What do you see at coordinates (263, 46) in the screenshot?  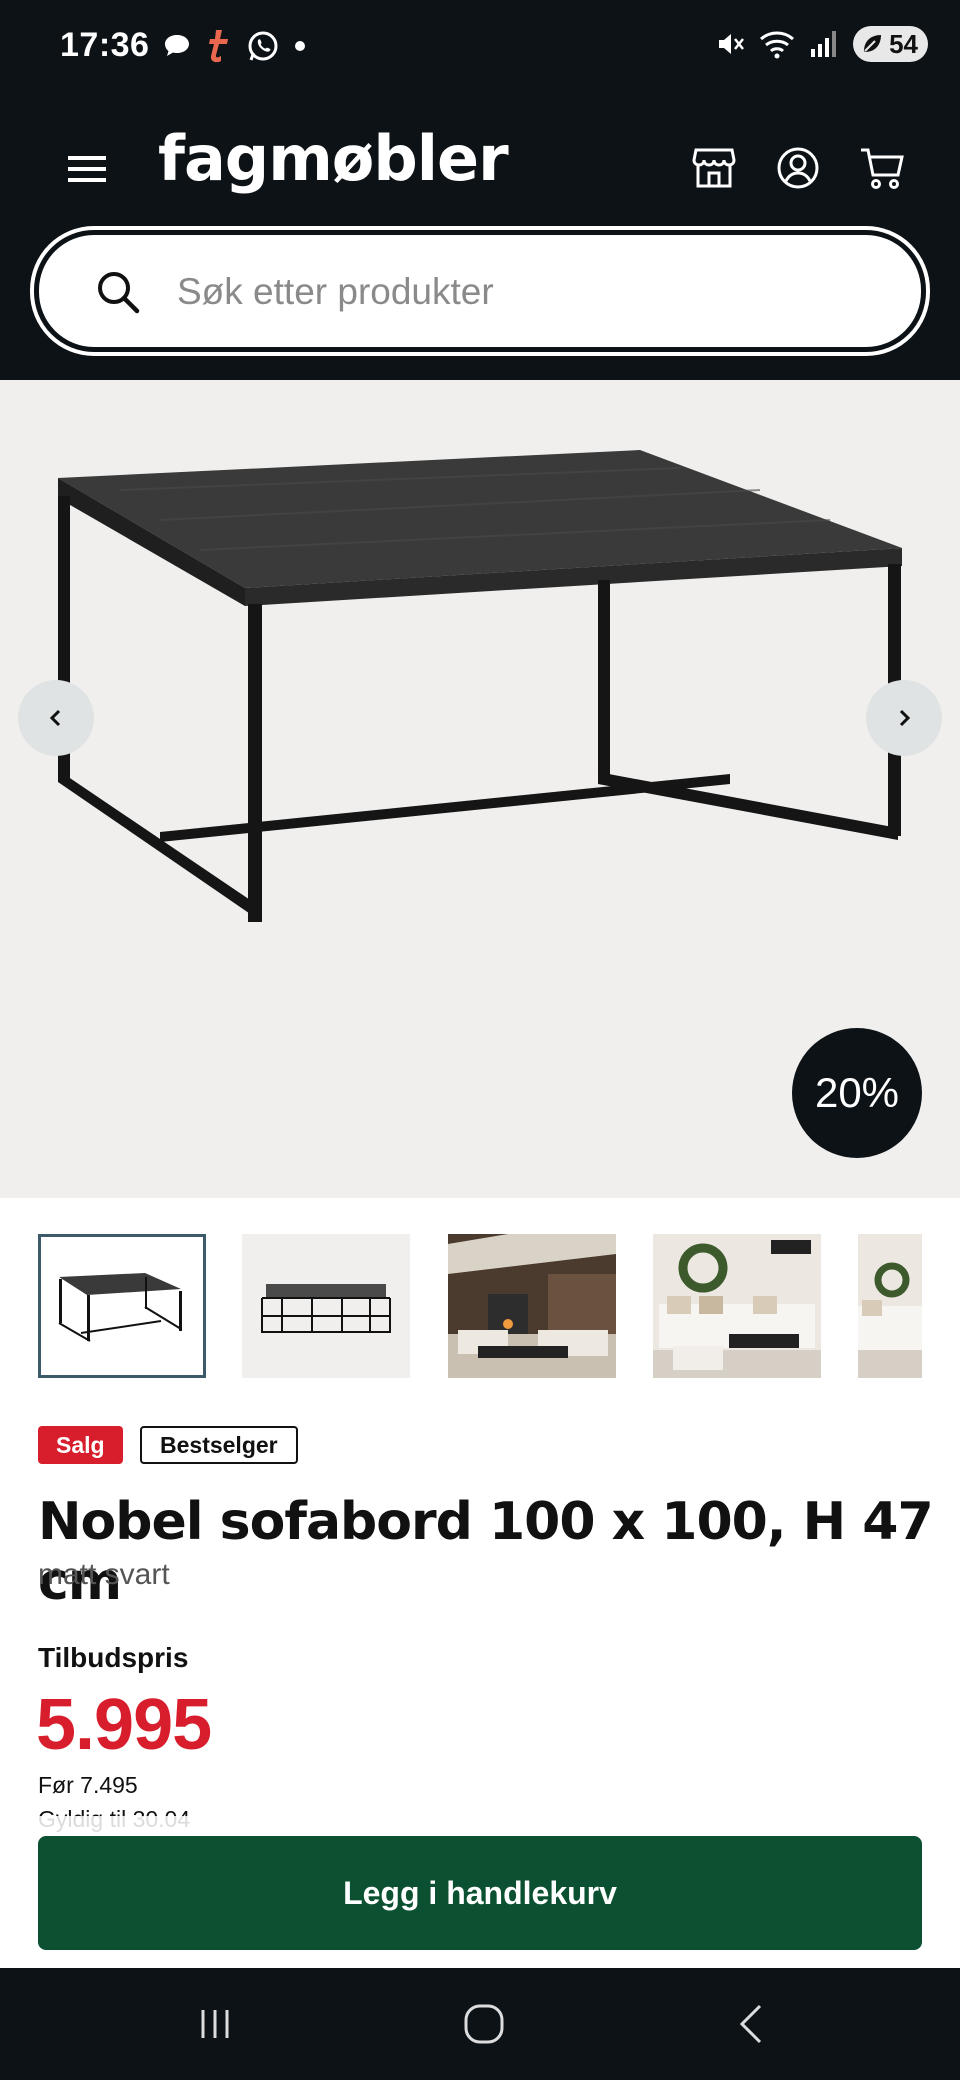 I see `whatsapp-icon` at bounding box center [263, 46].